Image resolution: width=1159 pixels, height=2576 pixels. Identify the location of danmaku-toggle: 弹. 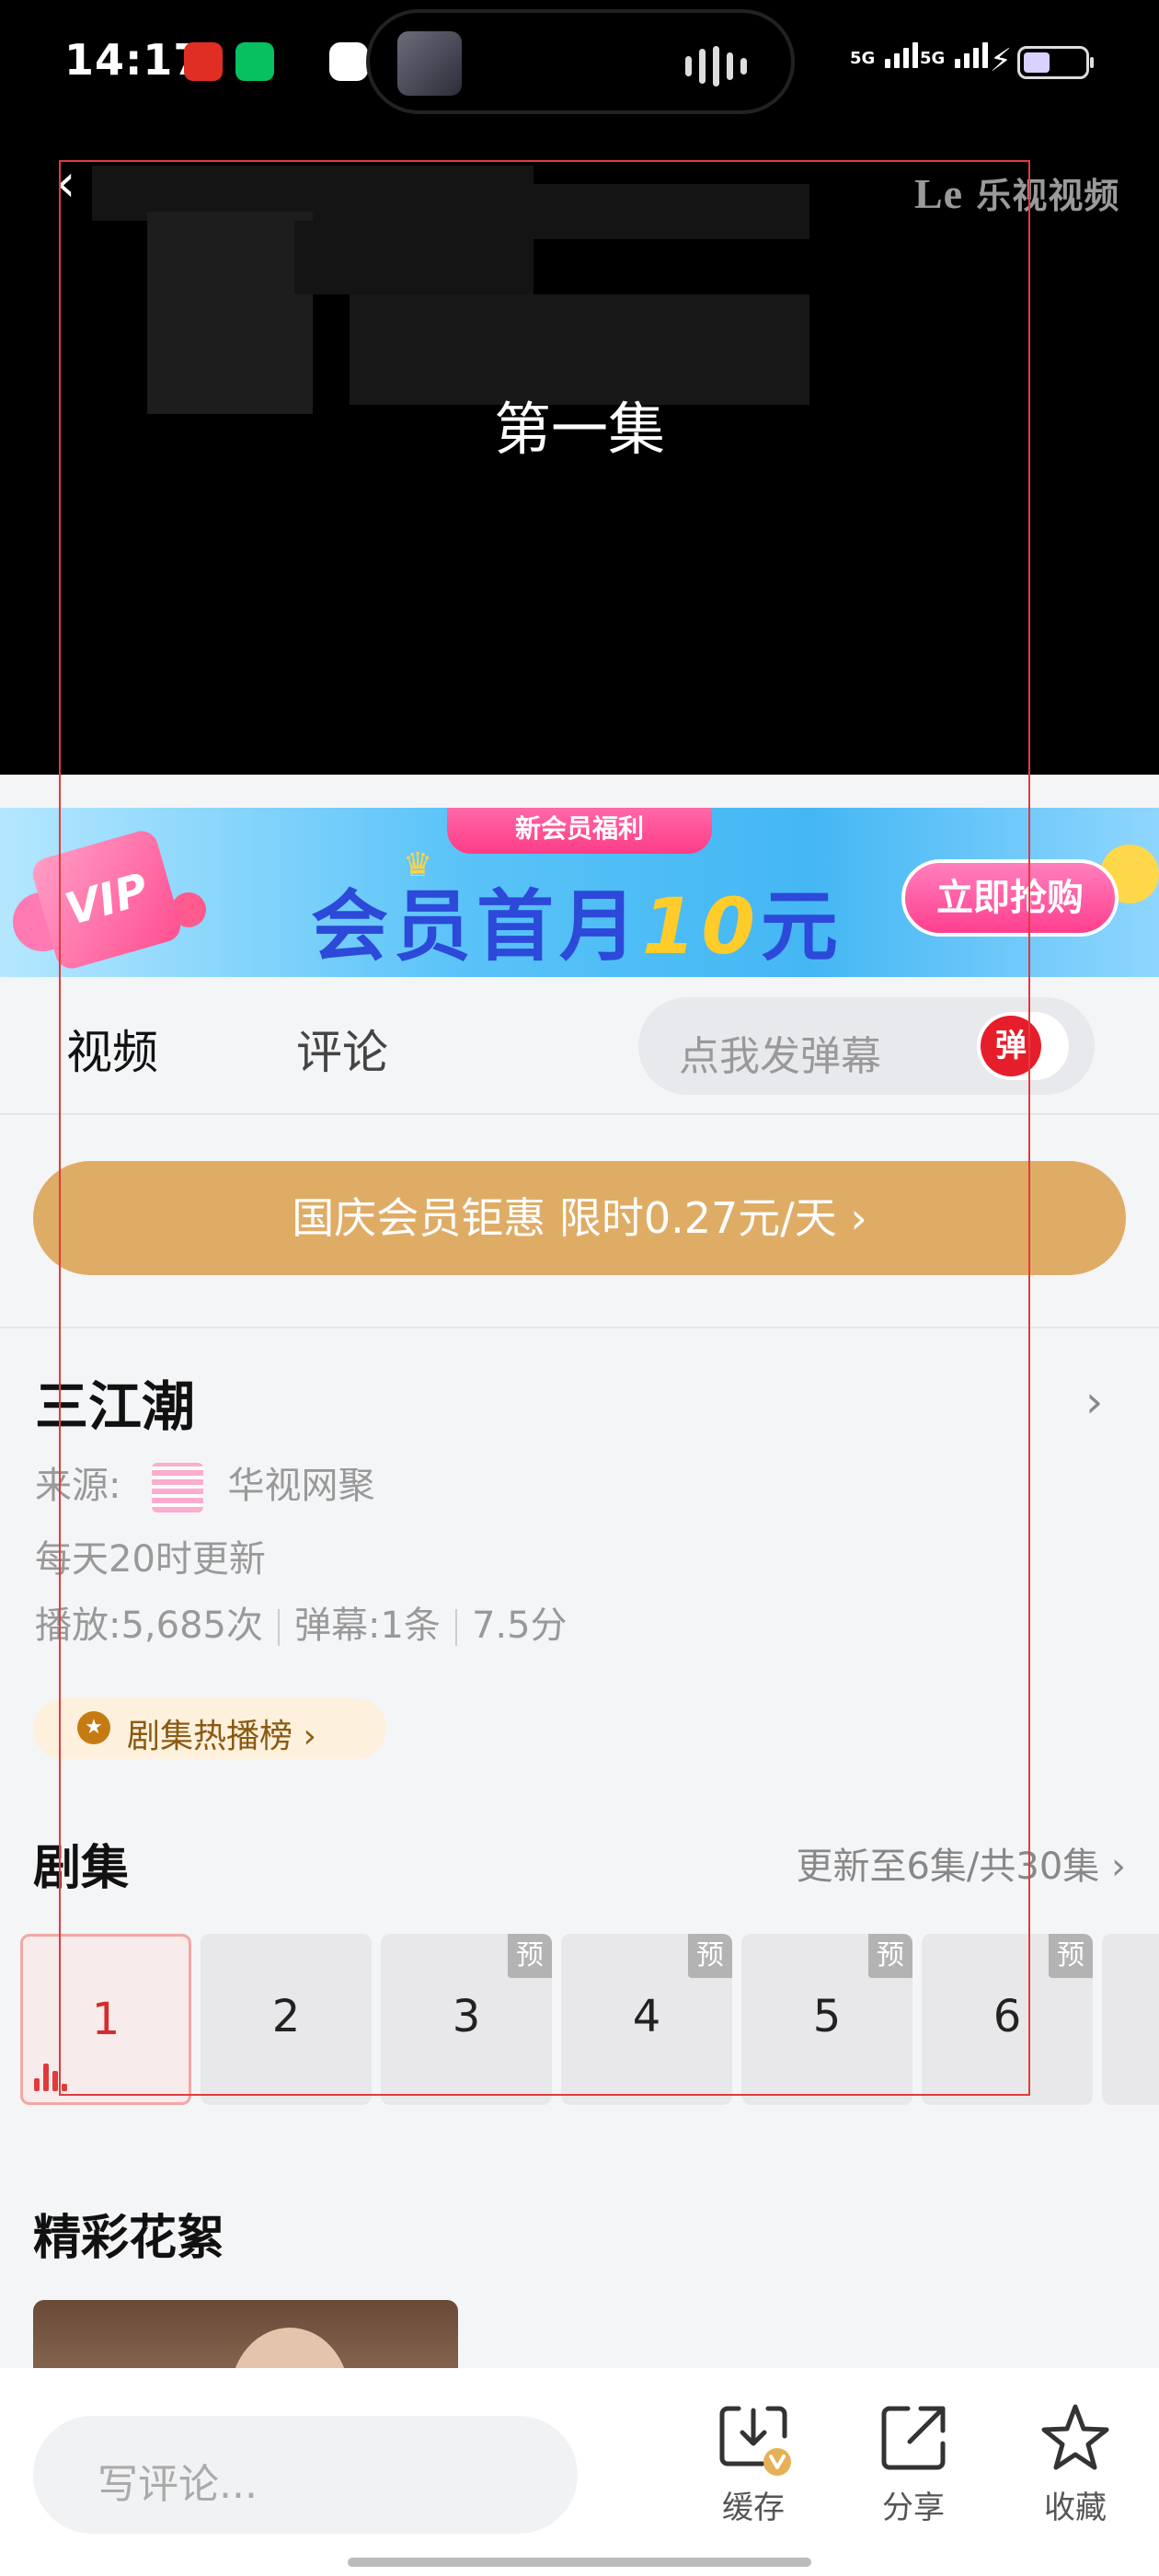
(1023, 1046).